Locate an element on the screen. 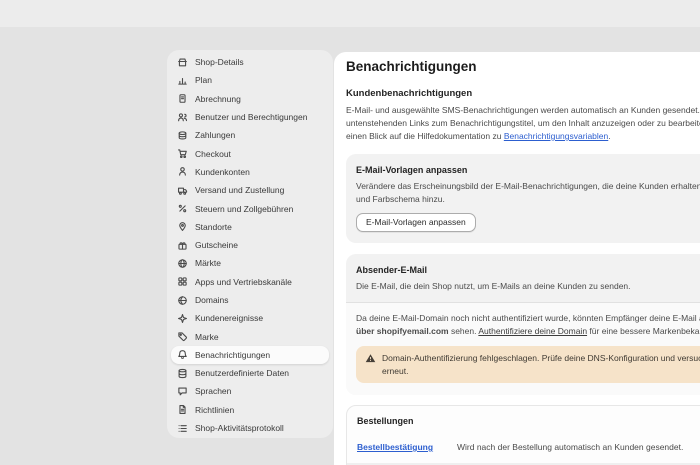 The width and height of the screenshot is (700, 465). sidebar-item-label: Abrechnung is located at coordinates (218, 98).